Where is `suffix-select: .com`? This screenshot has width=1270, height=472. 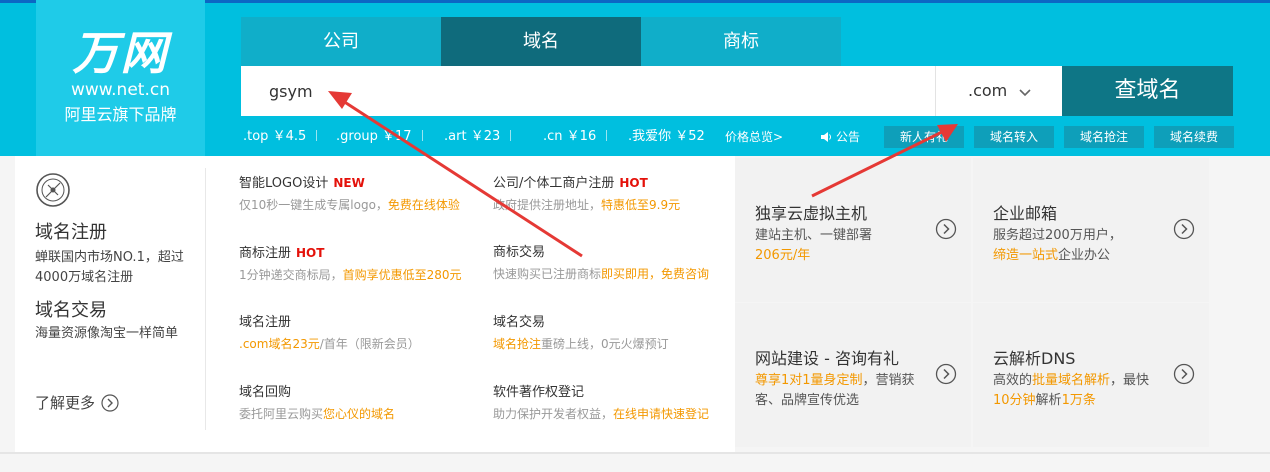 suffix-select: .com is located at coordinates (998, 91).